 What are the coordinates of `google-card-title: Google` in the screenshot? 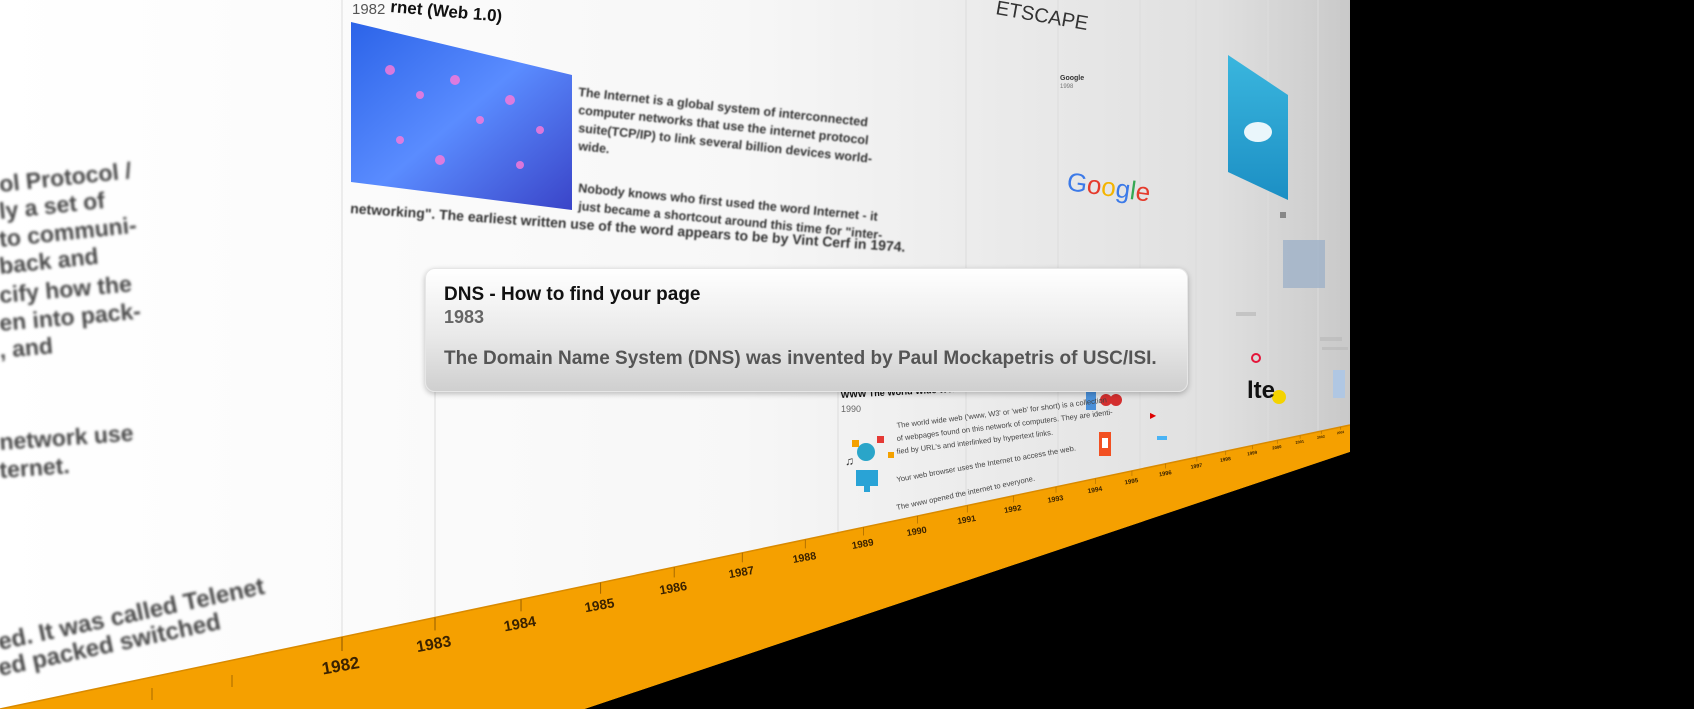 It's located at (1072, 78).